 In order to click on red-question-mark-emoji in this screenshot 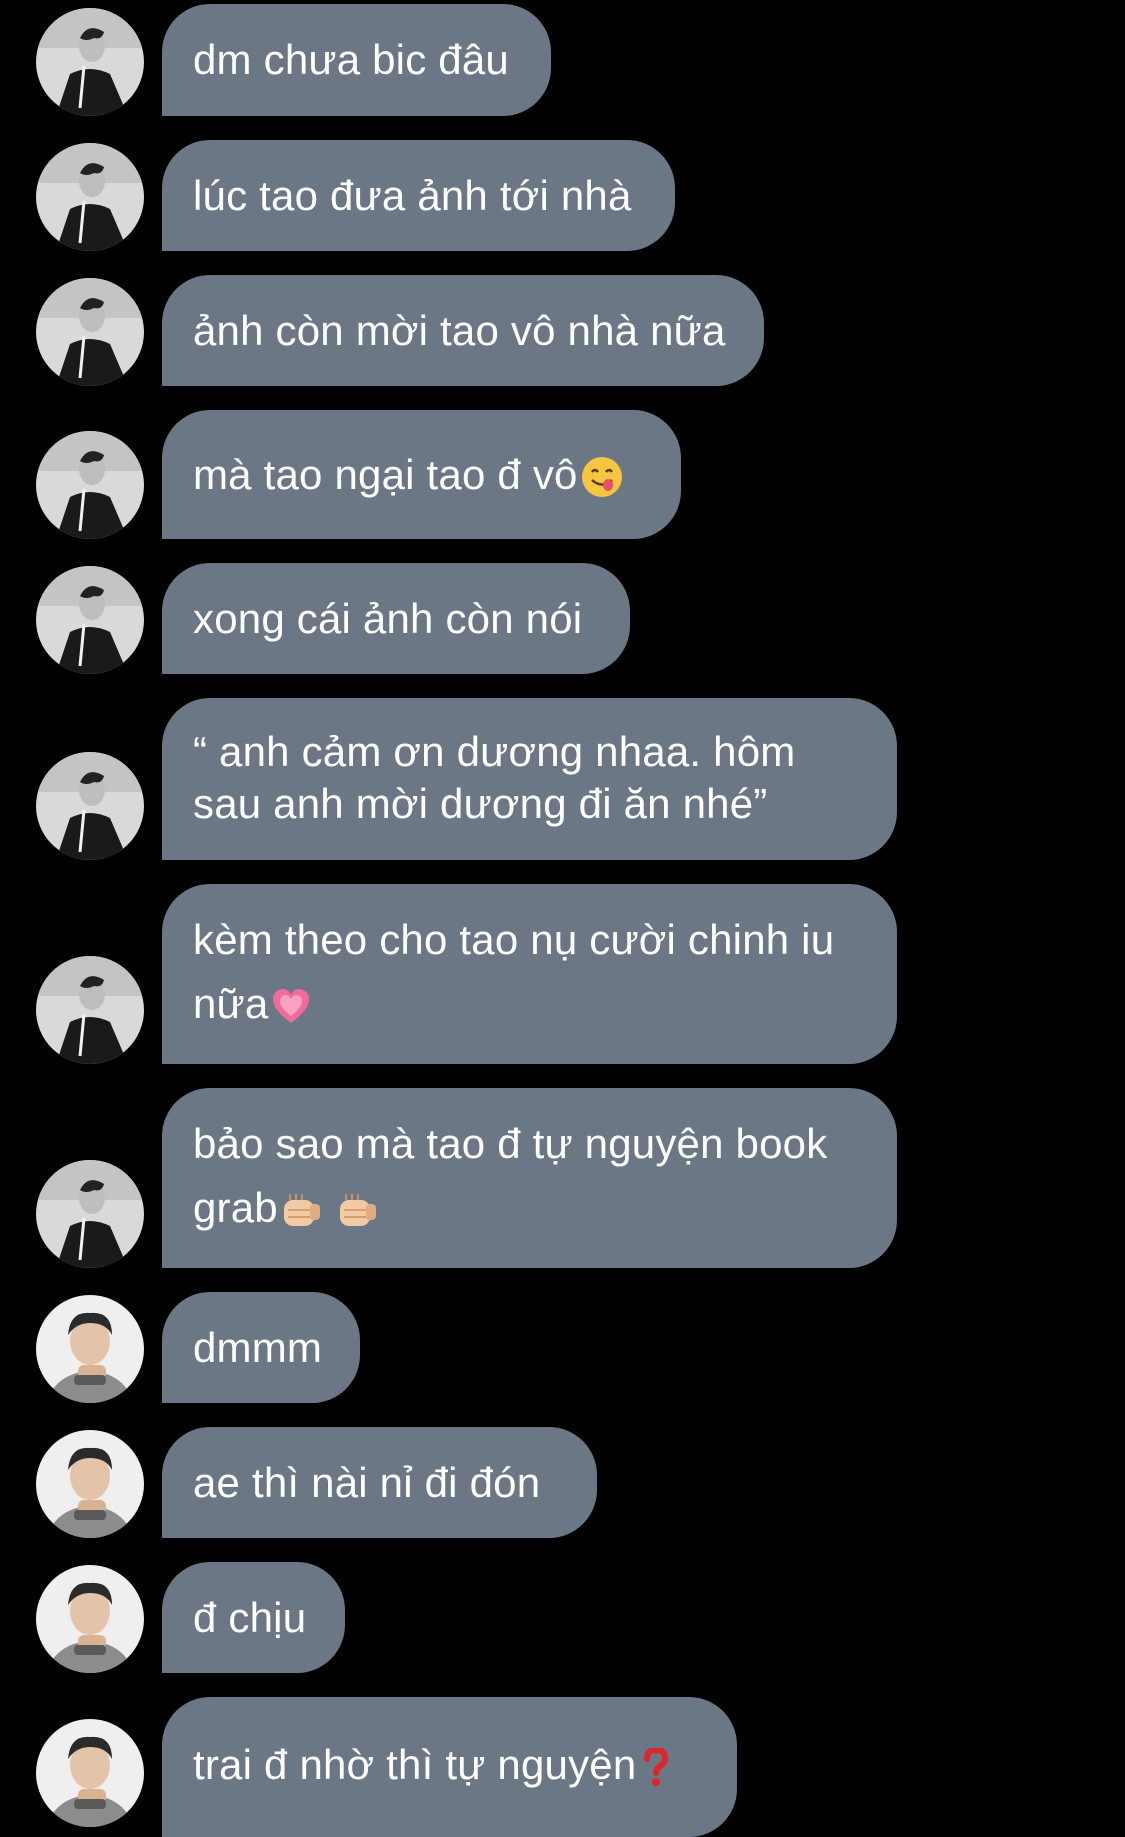, I will do `click(656, 1766)`.